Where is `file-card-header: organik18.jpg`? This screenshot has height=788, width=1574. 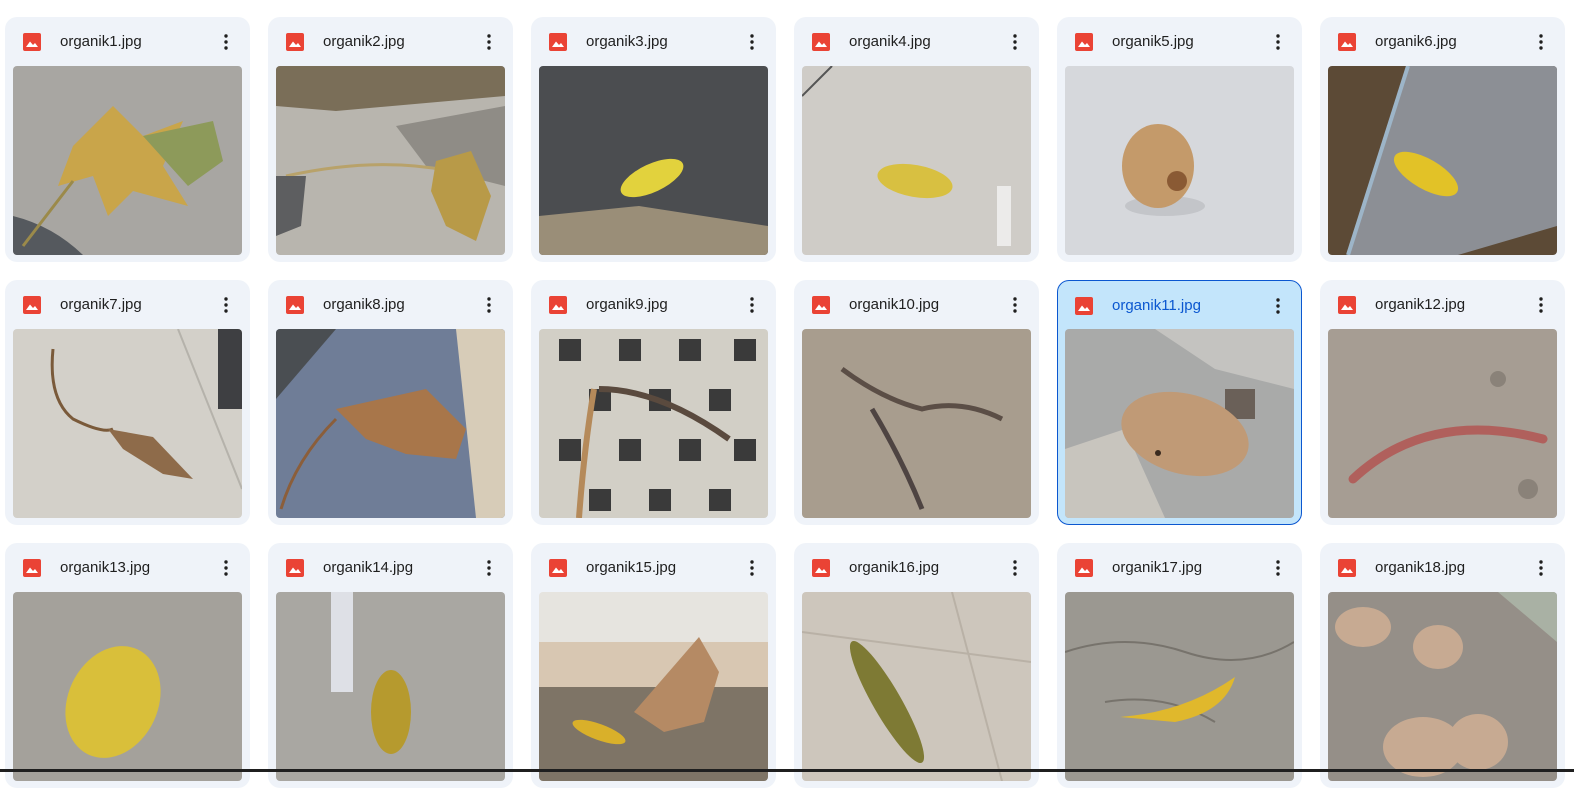 file-card-header: organik18.jpg is located at coordinates (1442, 567).